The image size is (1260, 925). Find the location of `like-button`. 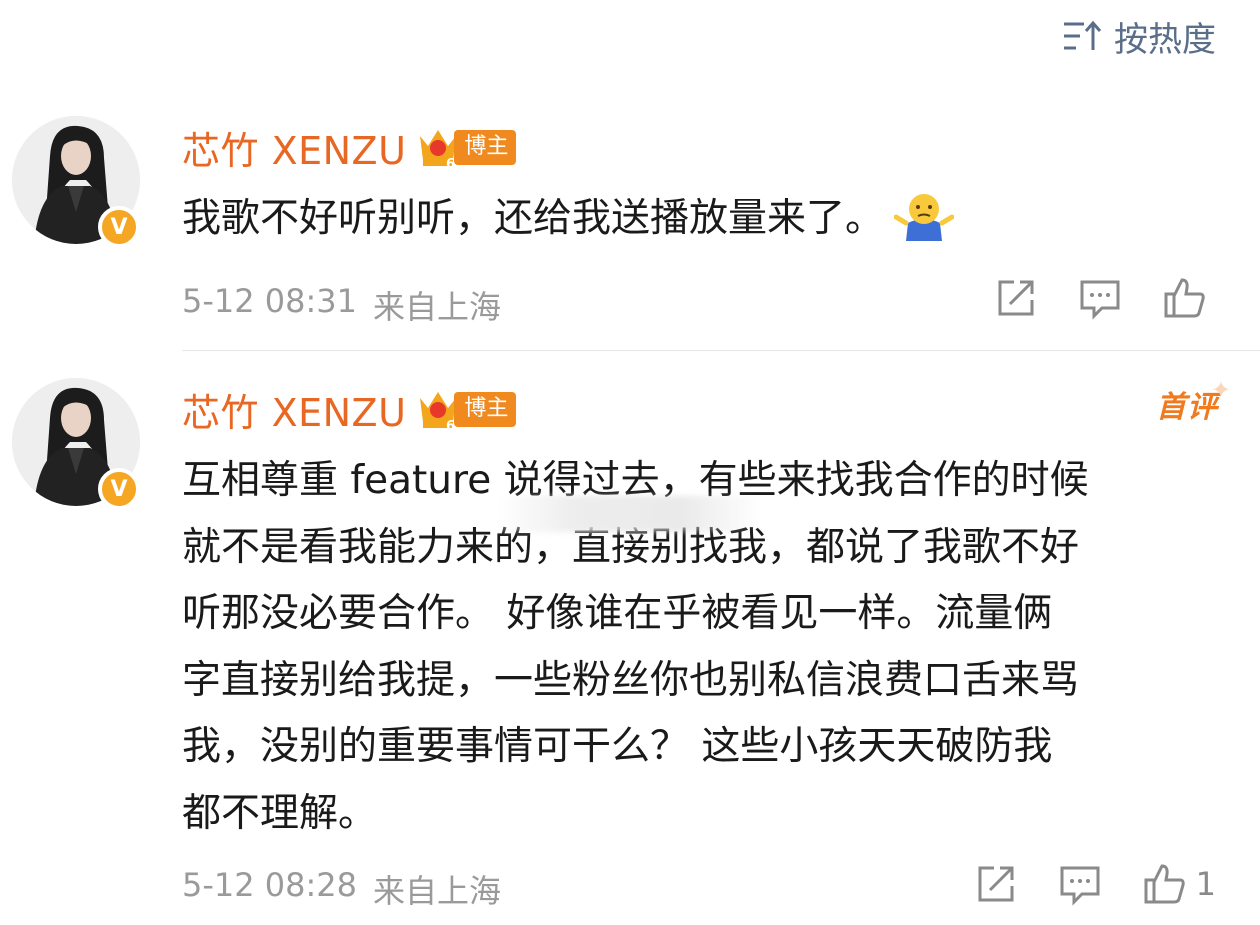

like-button is located at coordinates (1189, 298).